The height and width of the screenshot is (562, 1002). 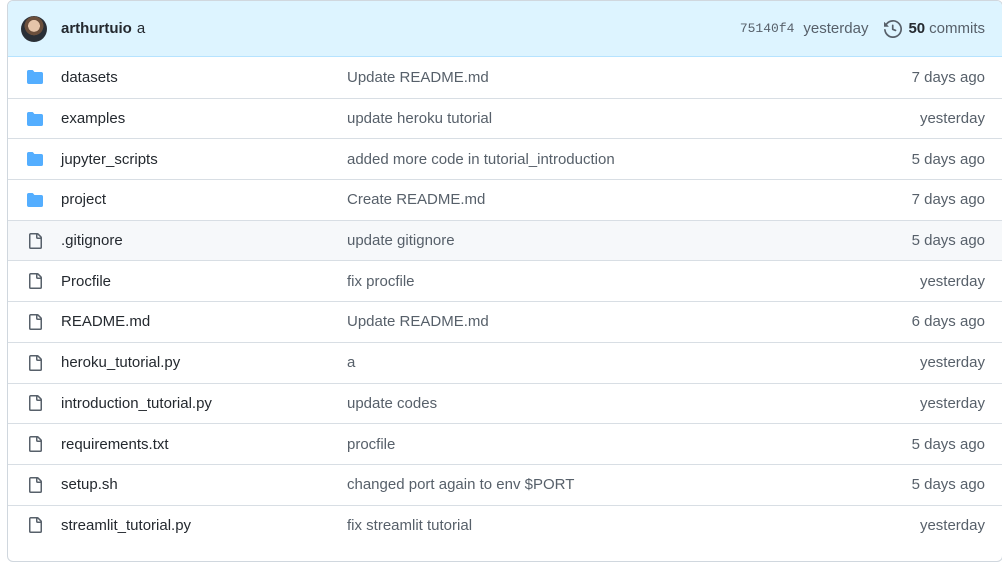 I want to click on file-row: .gitignore update gitignore 5 days ago, so click(x=505, y=240).